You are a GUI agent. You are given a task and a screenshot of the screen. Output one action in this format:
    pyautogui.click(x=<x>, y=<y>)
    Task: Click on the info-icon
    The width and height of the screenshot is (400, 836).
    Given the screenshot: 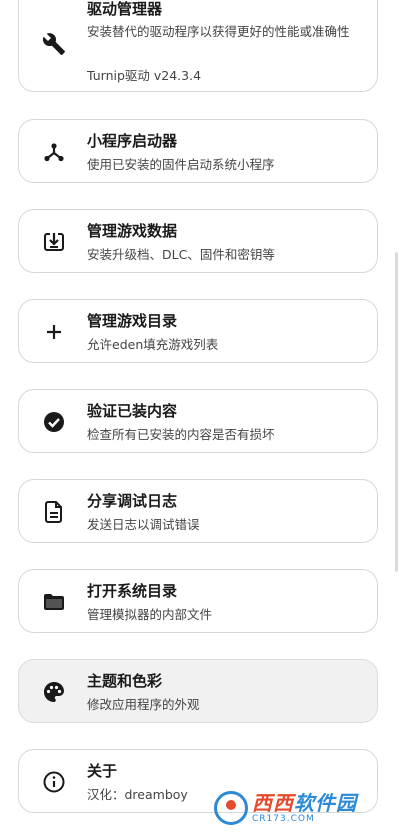 What is the action you would take?
    pyautogui.click(x=54, y=782)
    